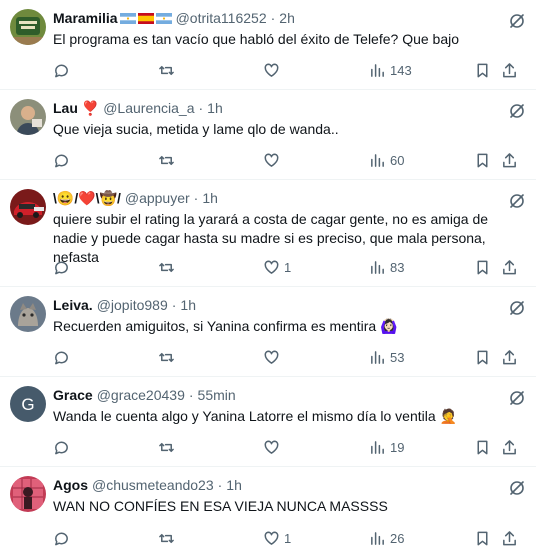  I want to click on avatar: G, so click(28, 404).